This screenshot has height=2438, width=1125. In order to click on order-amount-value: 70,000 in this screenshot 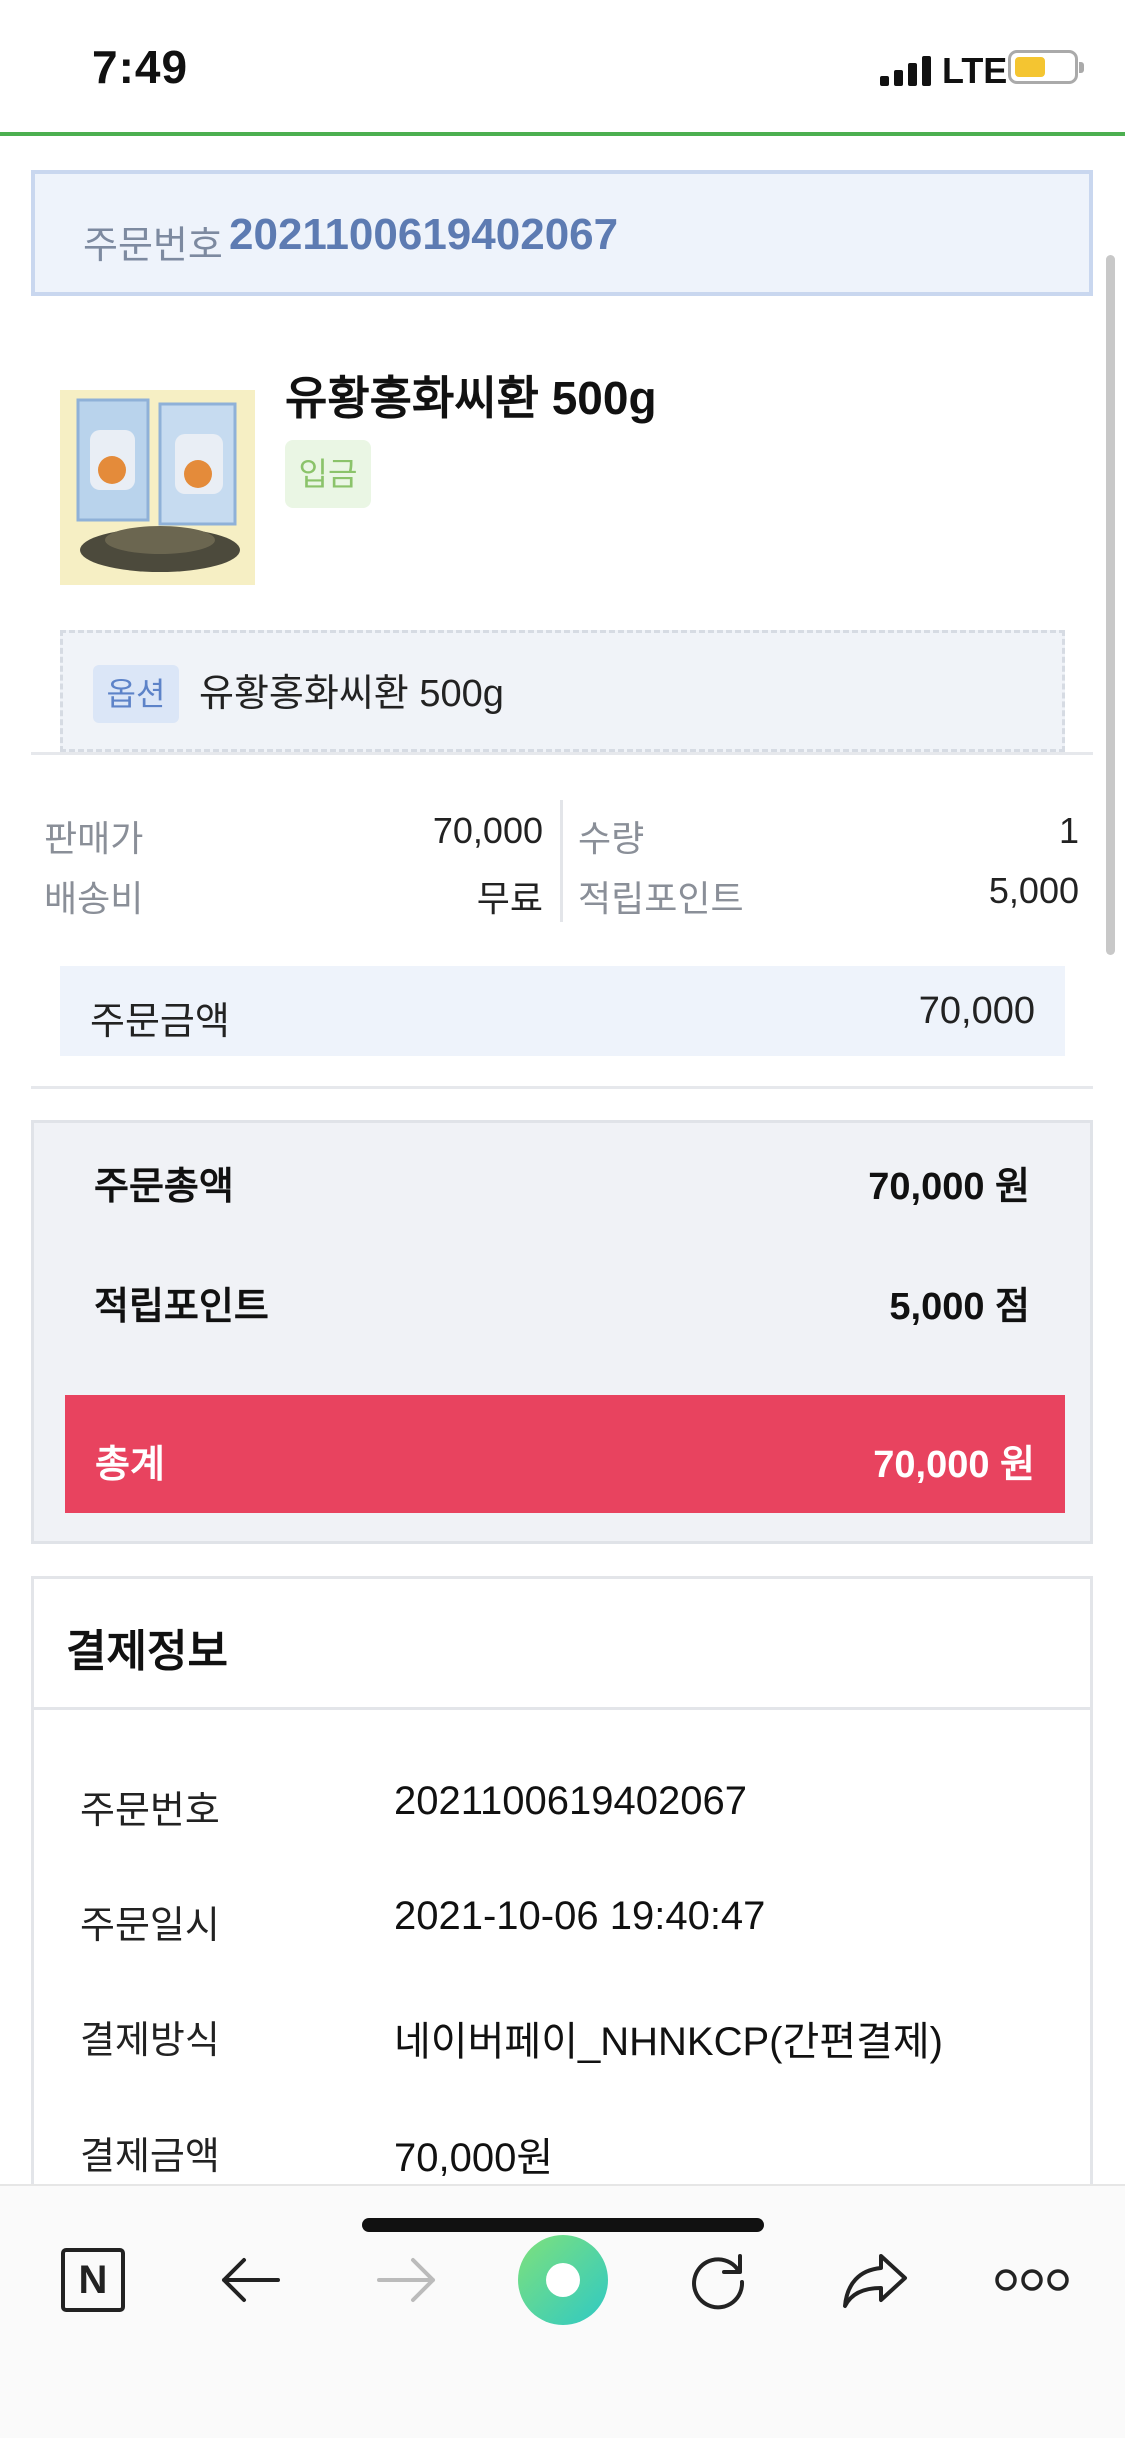, I will do `click(976, 1011)`.